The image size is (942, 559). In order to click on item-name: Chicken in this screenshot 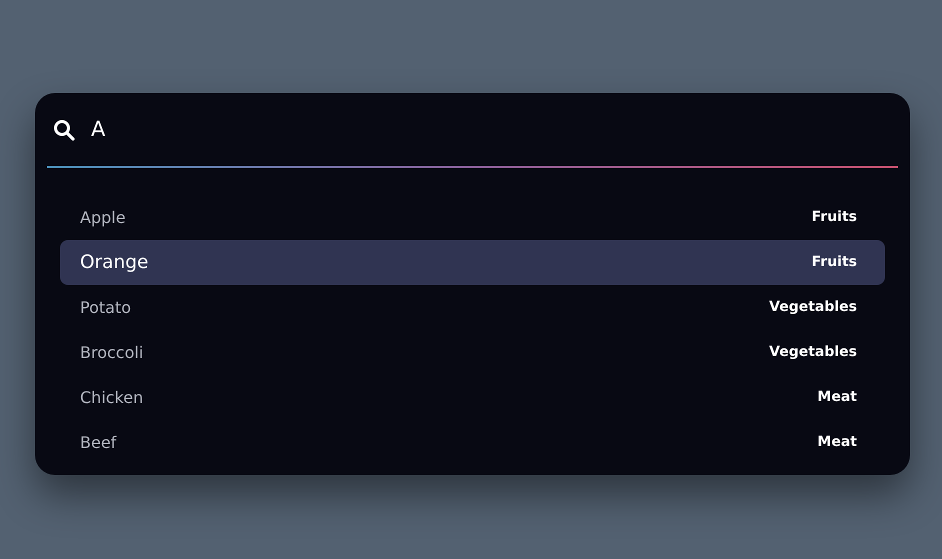, I will do `click(112, 397)`.